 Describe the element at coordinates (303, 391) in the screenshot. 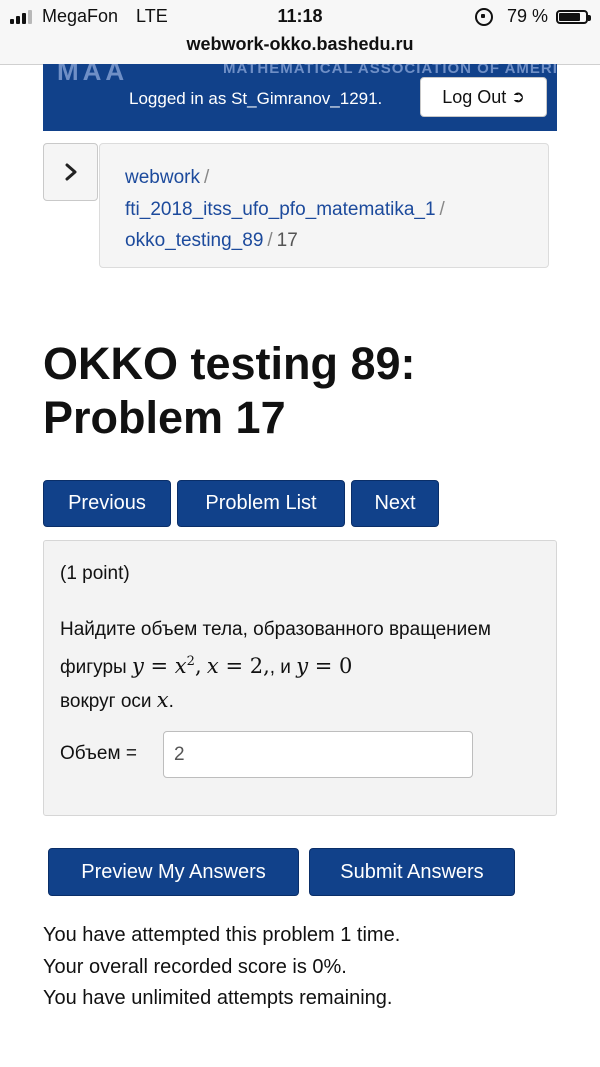

I see `page-title: OKKO testing 89: Problem 17` at that location.